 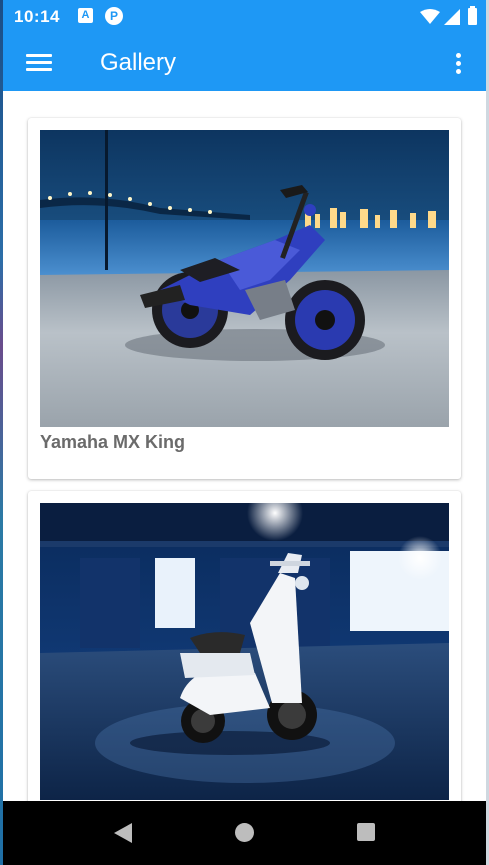 What do you see at coordinates (472, 15) in the screenshot?
I see `battery-icon` at bounding box center [472, 15].